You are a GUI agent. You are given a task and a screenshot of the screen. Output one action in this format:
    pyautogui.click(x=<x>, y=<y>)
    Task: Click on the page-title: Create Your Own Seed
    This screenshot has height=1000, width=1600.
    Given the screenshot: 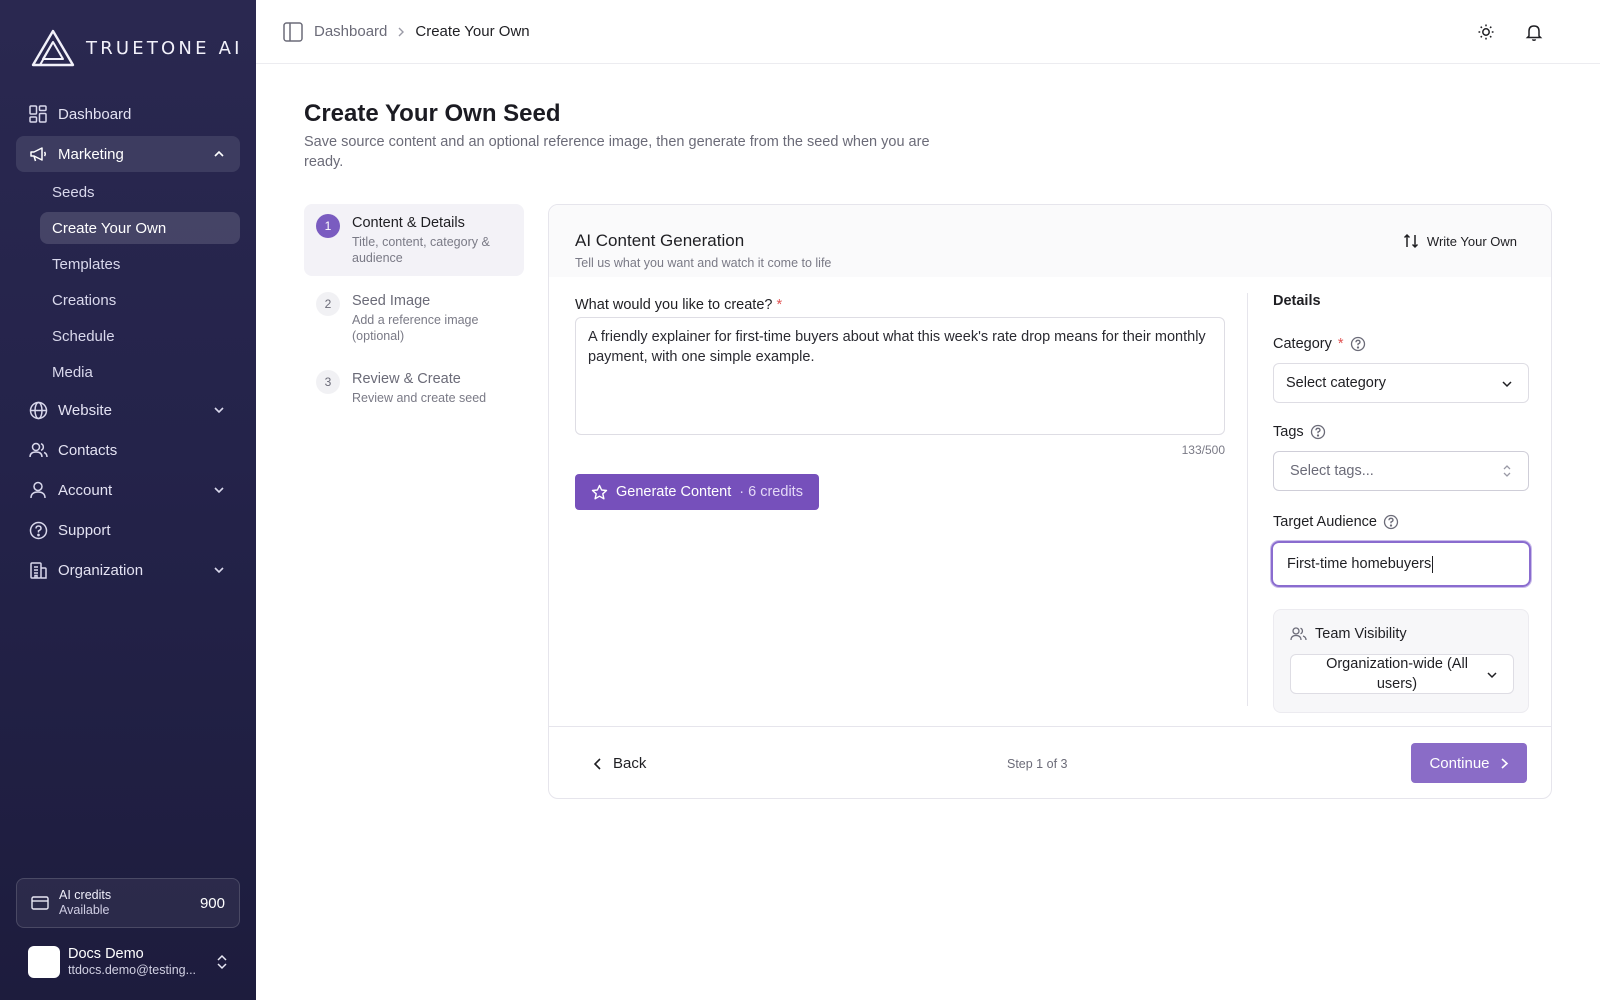 What is the action you would take?
    pyautogui.click(x=432, y=113)
    